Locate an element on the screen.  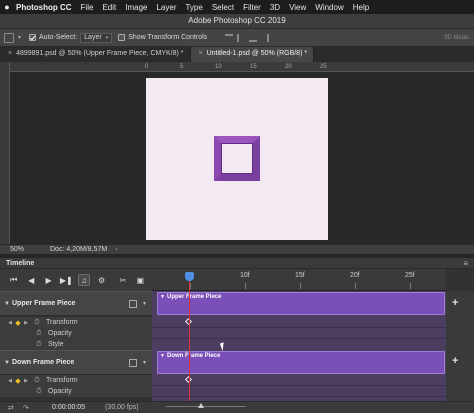
title-bar: Adobe Photoshop CC 2019 is located at coordinates (237, 21).